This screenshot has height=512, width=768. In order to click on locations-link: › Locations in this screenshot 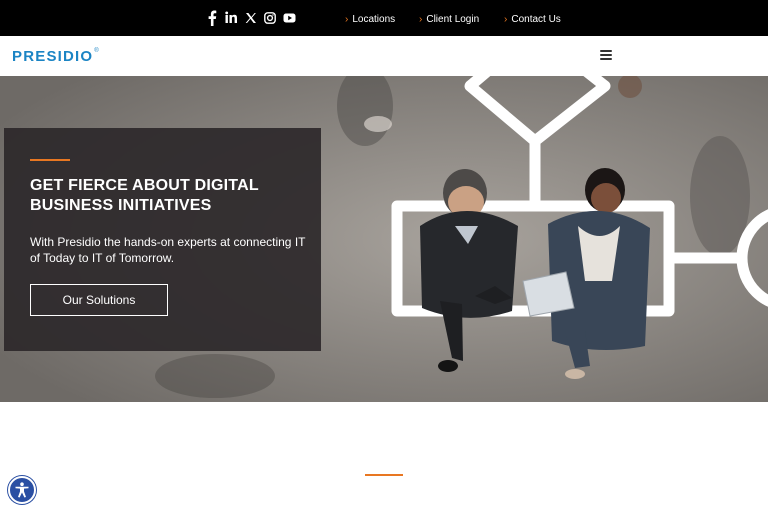, I will do `click(370, 19)`.